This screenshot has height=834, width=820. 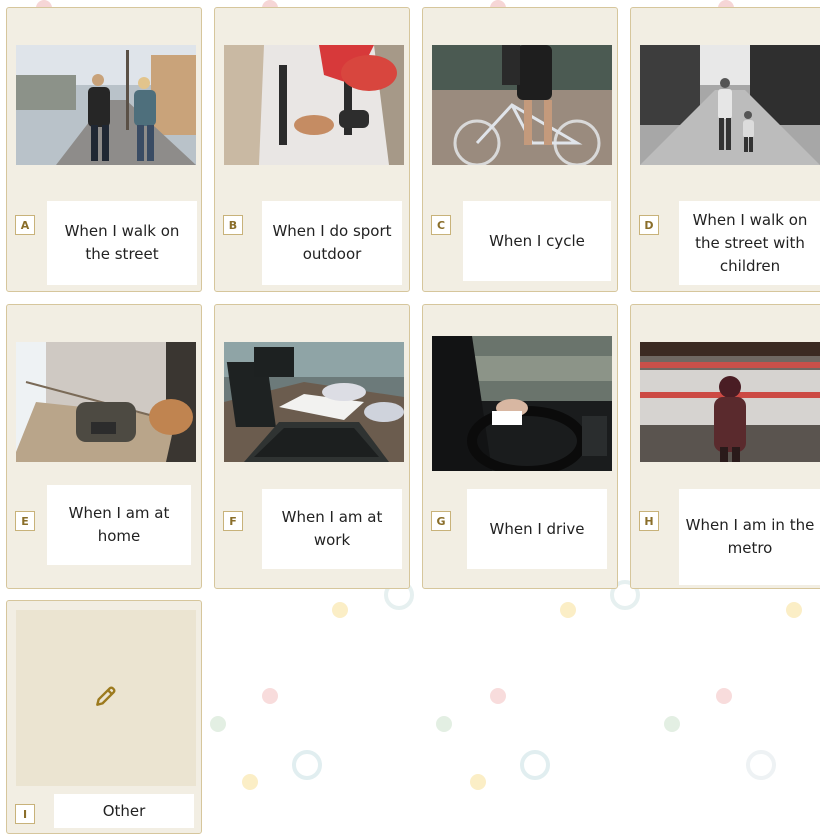 What do you see at coordinates (522, 403) in the screenshot?
I see `photo-driving` at bounding box center [522, 403].